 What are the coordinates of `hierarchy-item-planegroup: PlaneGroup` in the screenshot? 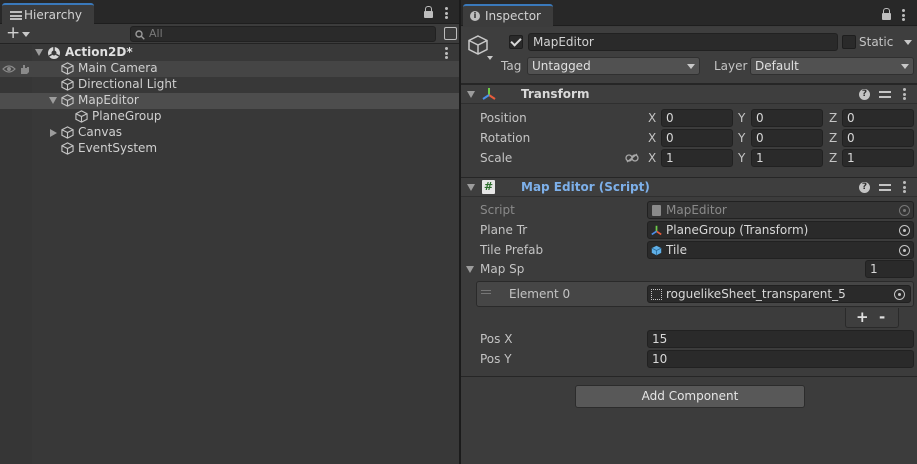 It's located at (229, 117).